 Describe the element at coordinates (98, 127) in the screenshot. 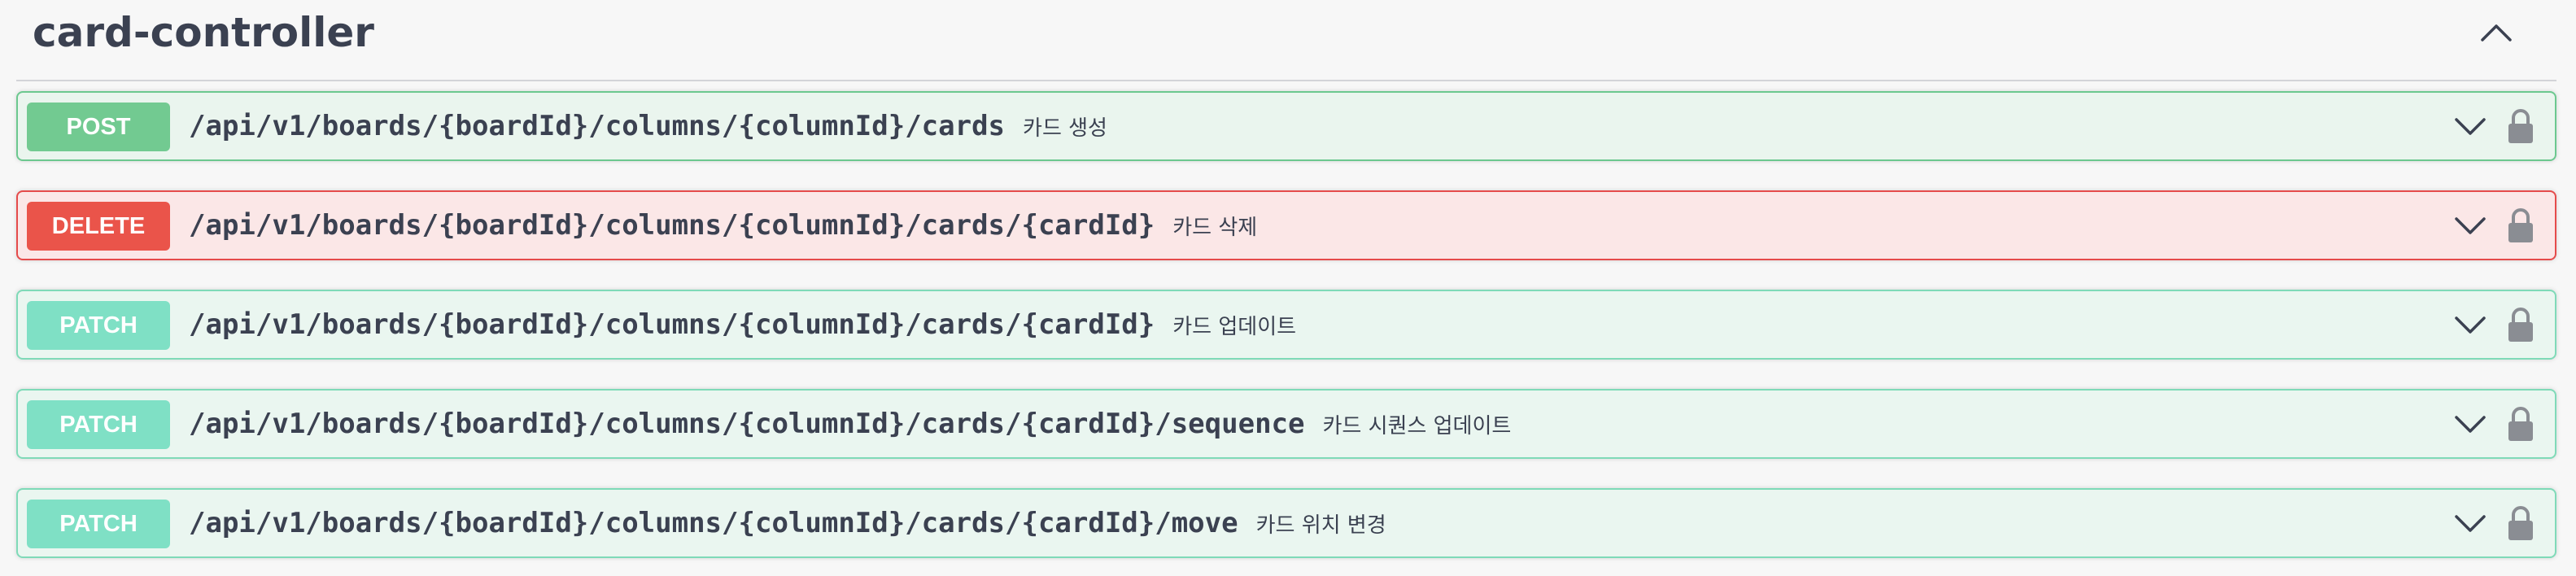

I see `method-badge: POST` at that location.